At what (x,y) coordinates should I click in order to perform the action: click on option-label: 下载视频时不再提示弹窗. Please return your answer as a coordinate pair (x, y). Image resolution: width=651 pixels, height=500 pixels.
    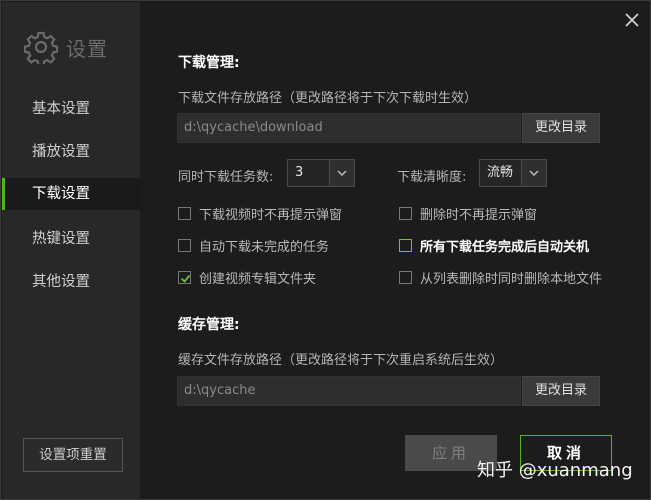
    Looking at the image, I should click on (271, 215).